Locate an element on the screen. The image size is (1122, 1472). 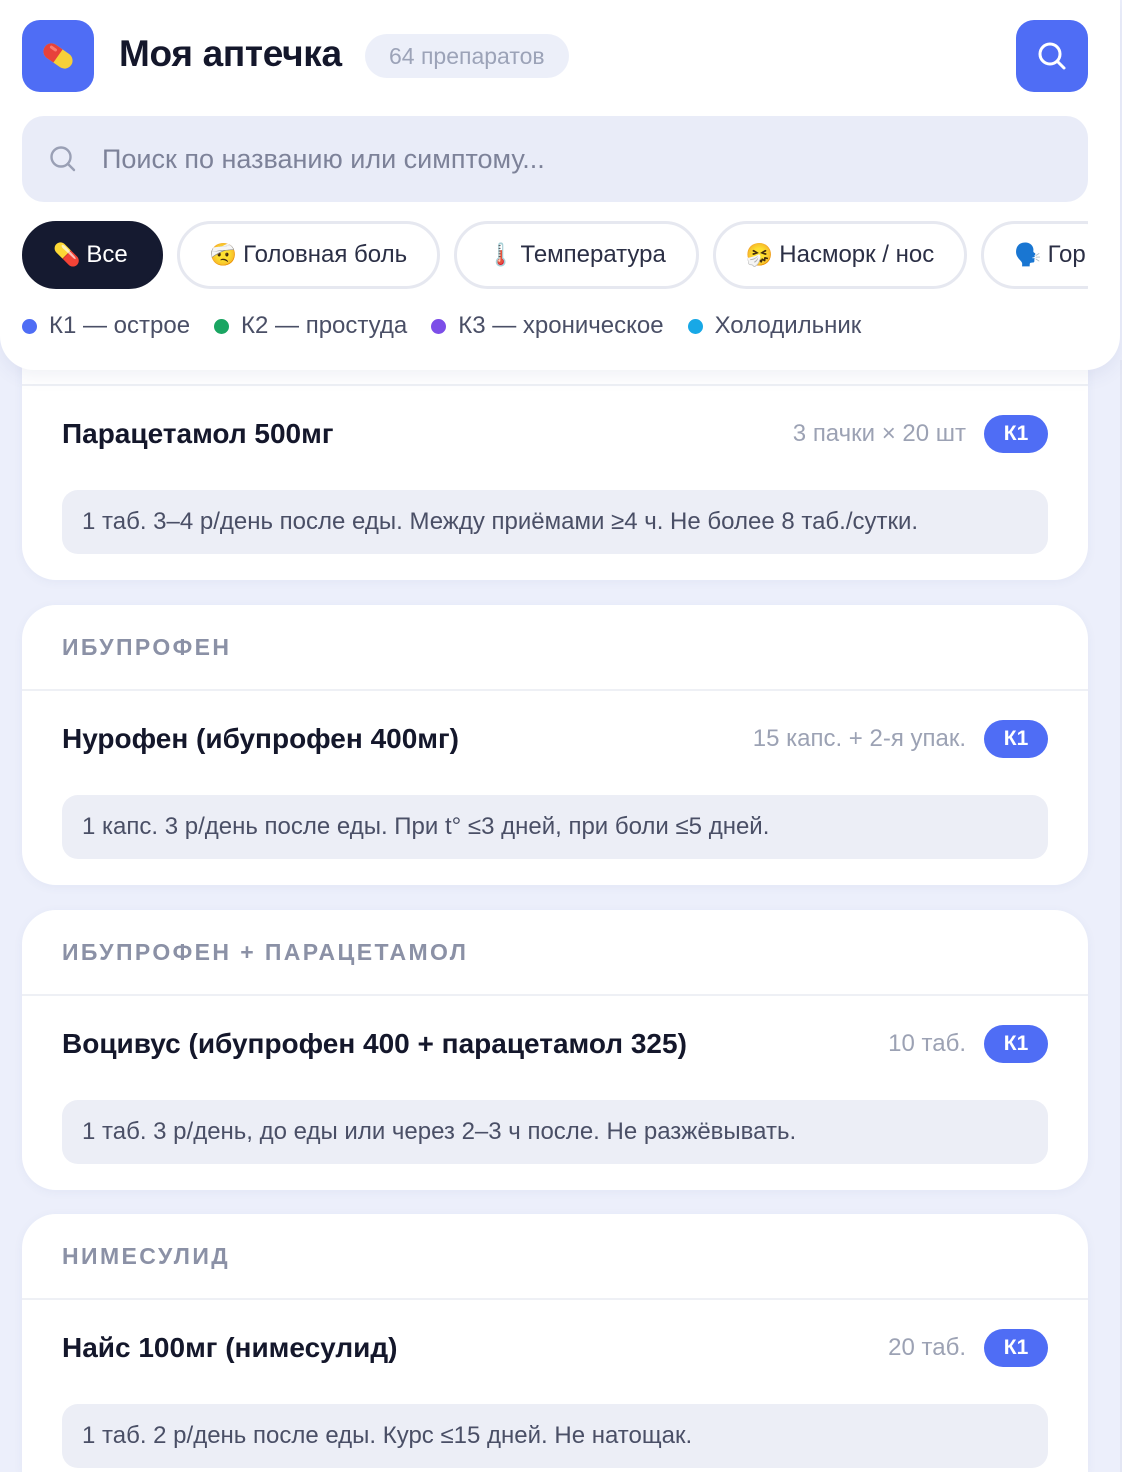
chip-label: Насморк / нос is located at coordinates (857, 254).